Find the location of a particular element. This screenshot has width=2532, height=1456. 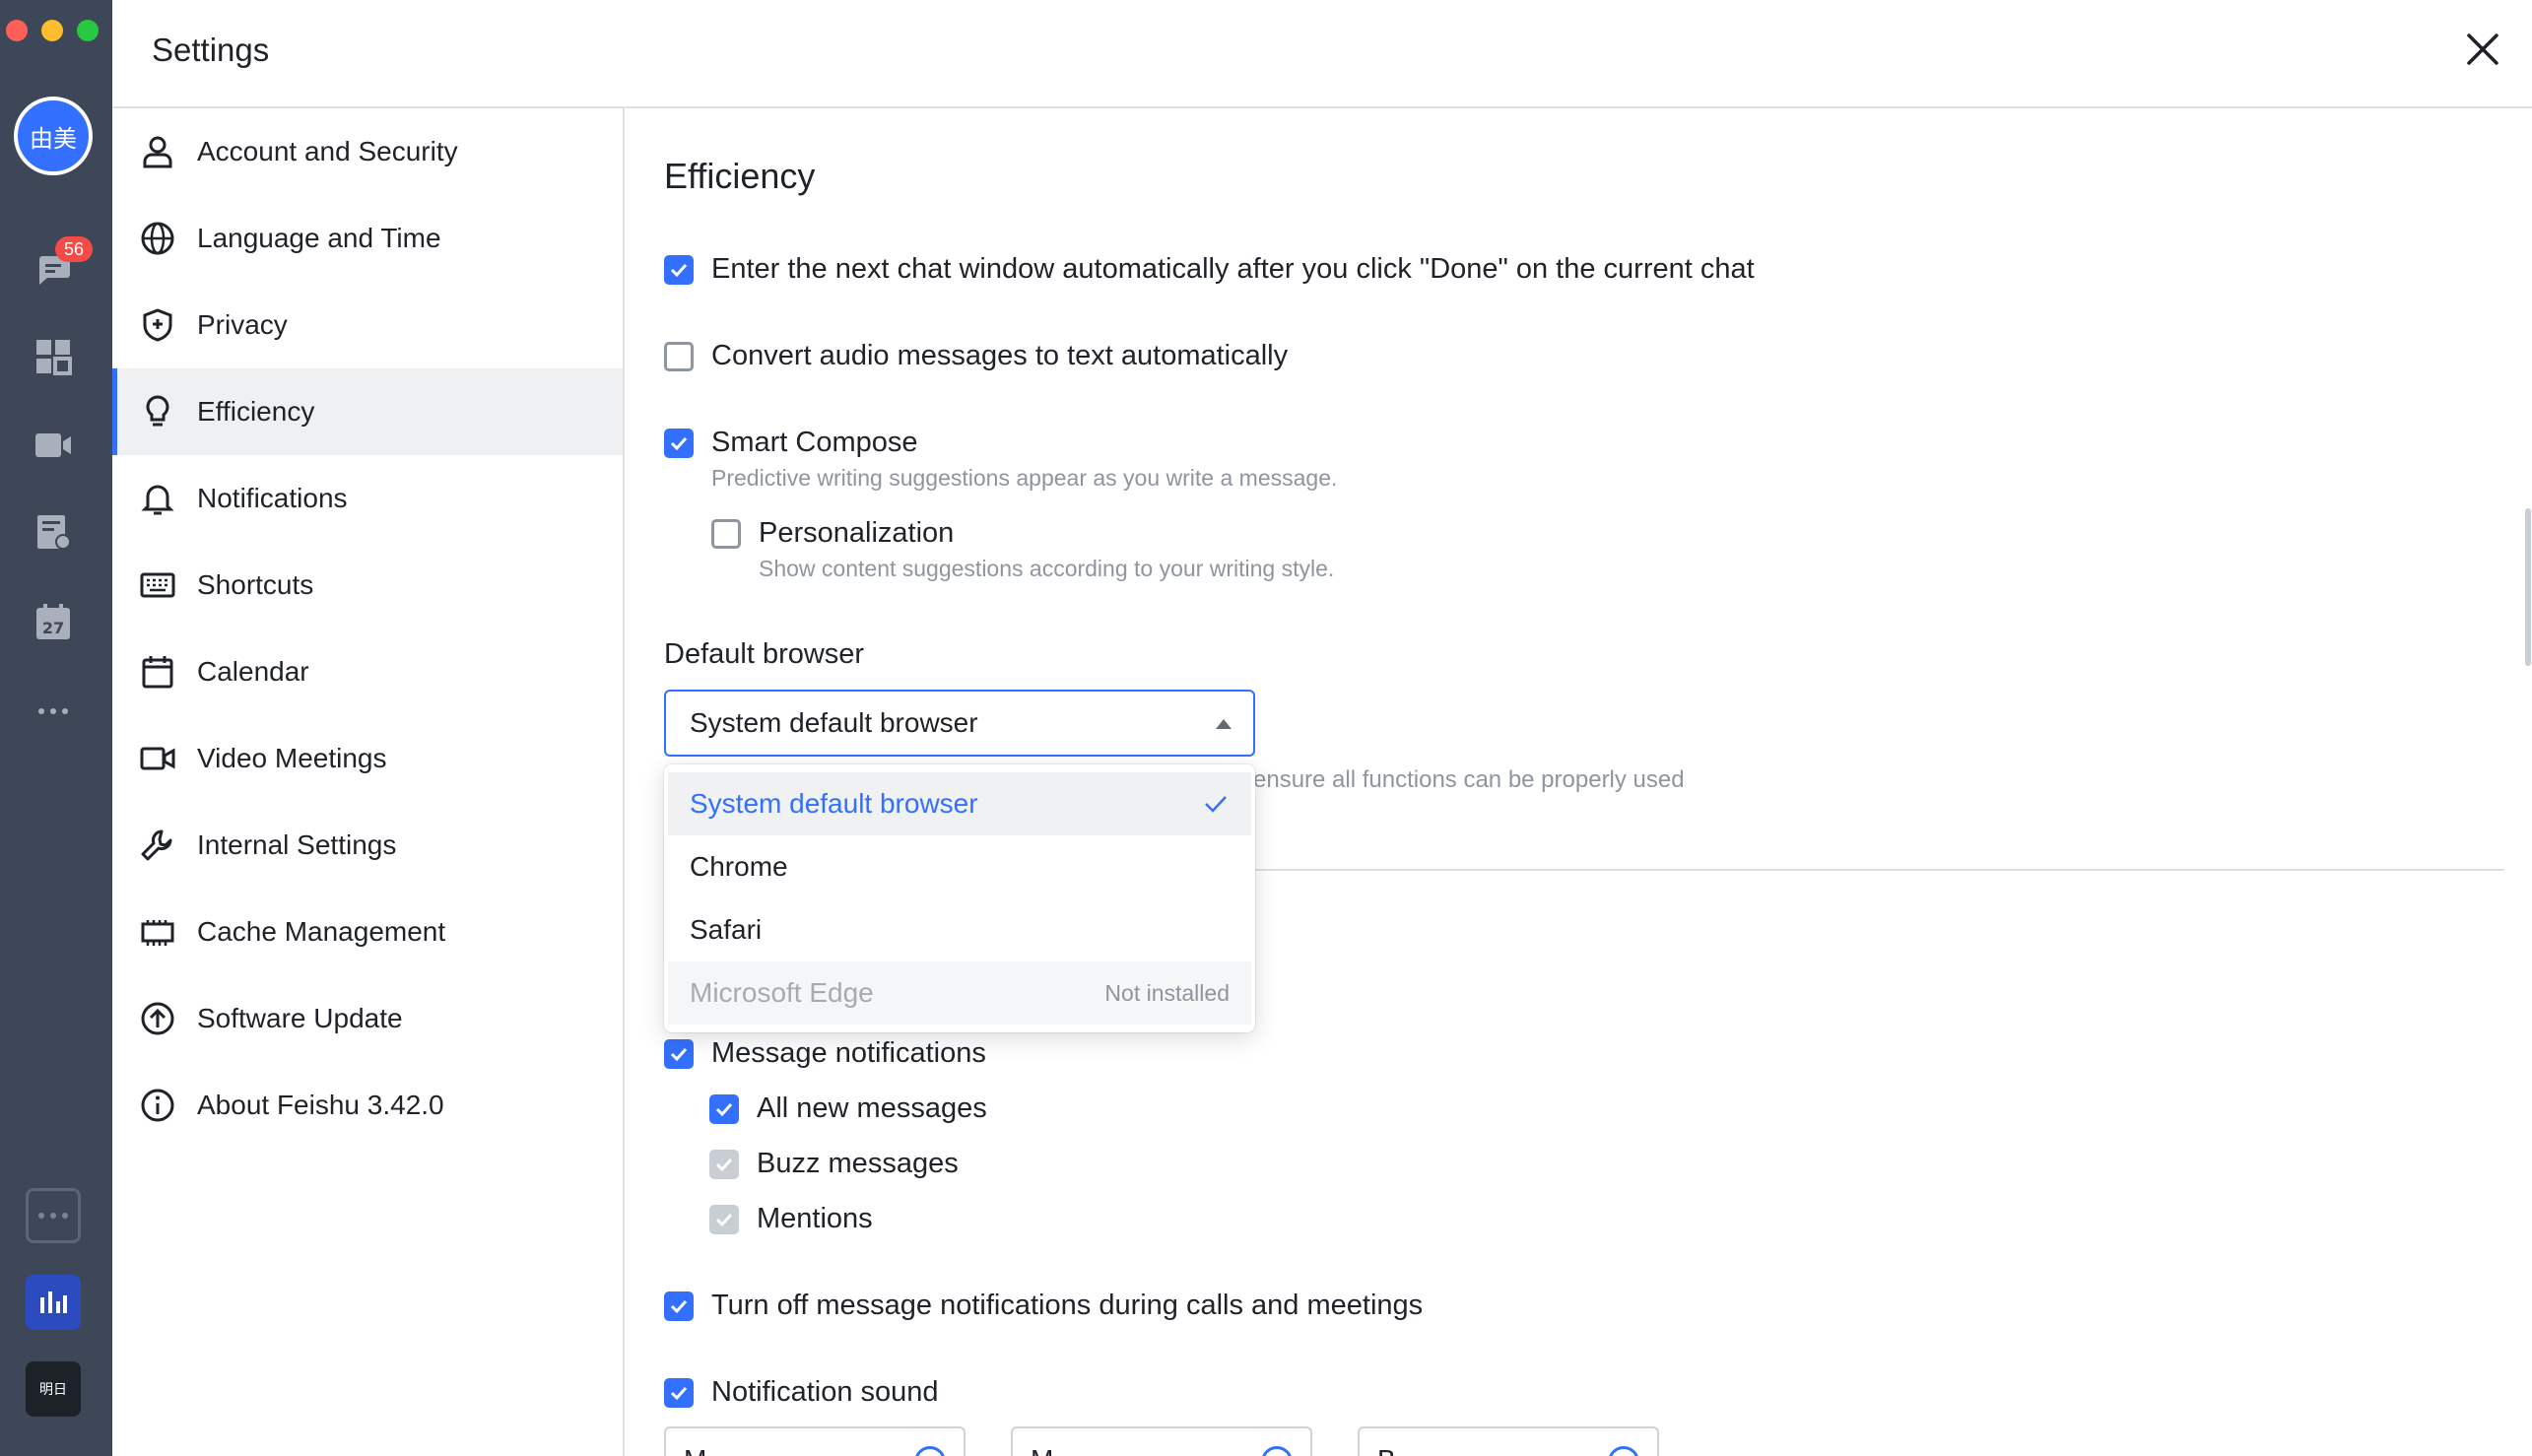

nav-item-internal-settings: Internal Settings is located at coordinates (368, 845).